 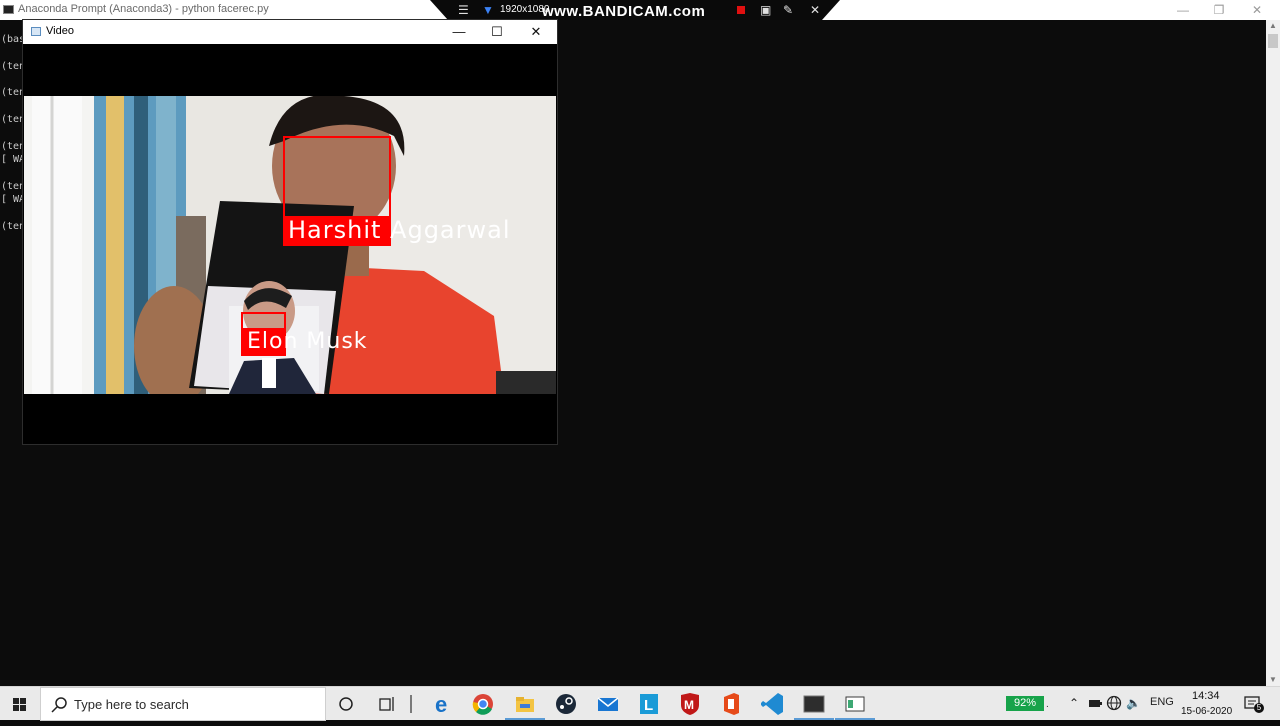 I want to click on file-explorer-icon, so click(x=525, y=704).